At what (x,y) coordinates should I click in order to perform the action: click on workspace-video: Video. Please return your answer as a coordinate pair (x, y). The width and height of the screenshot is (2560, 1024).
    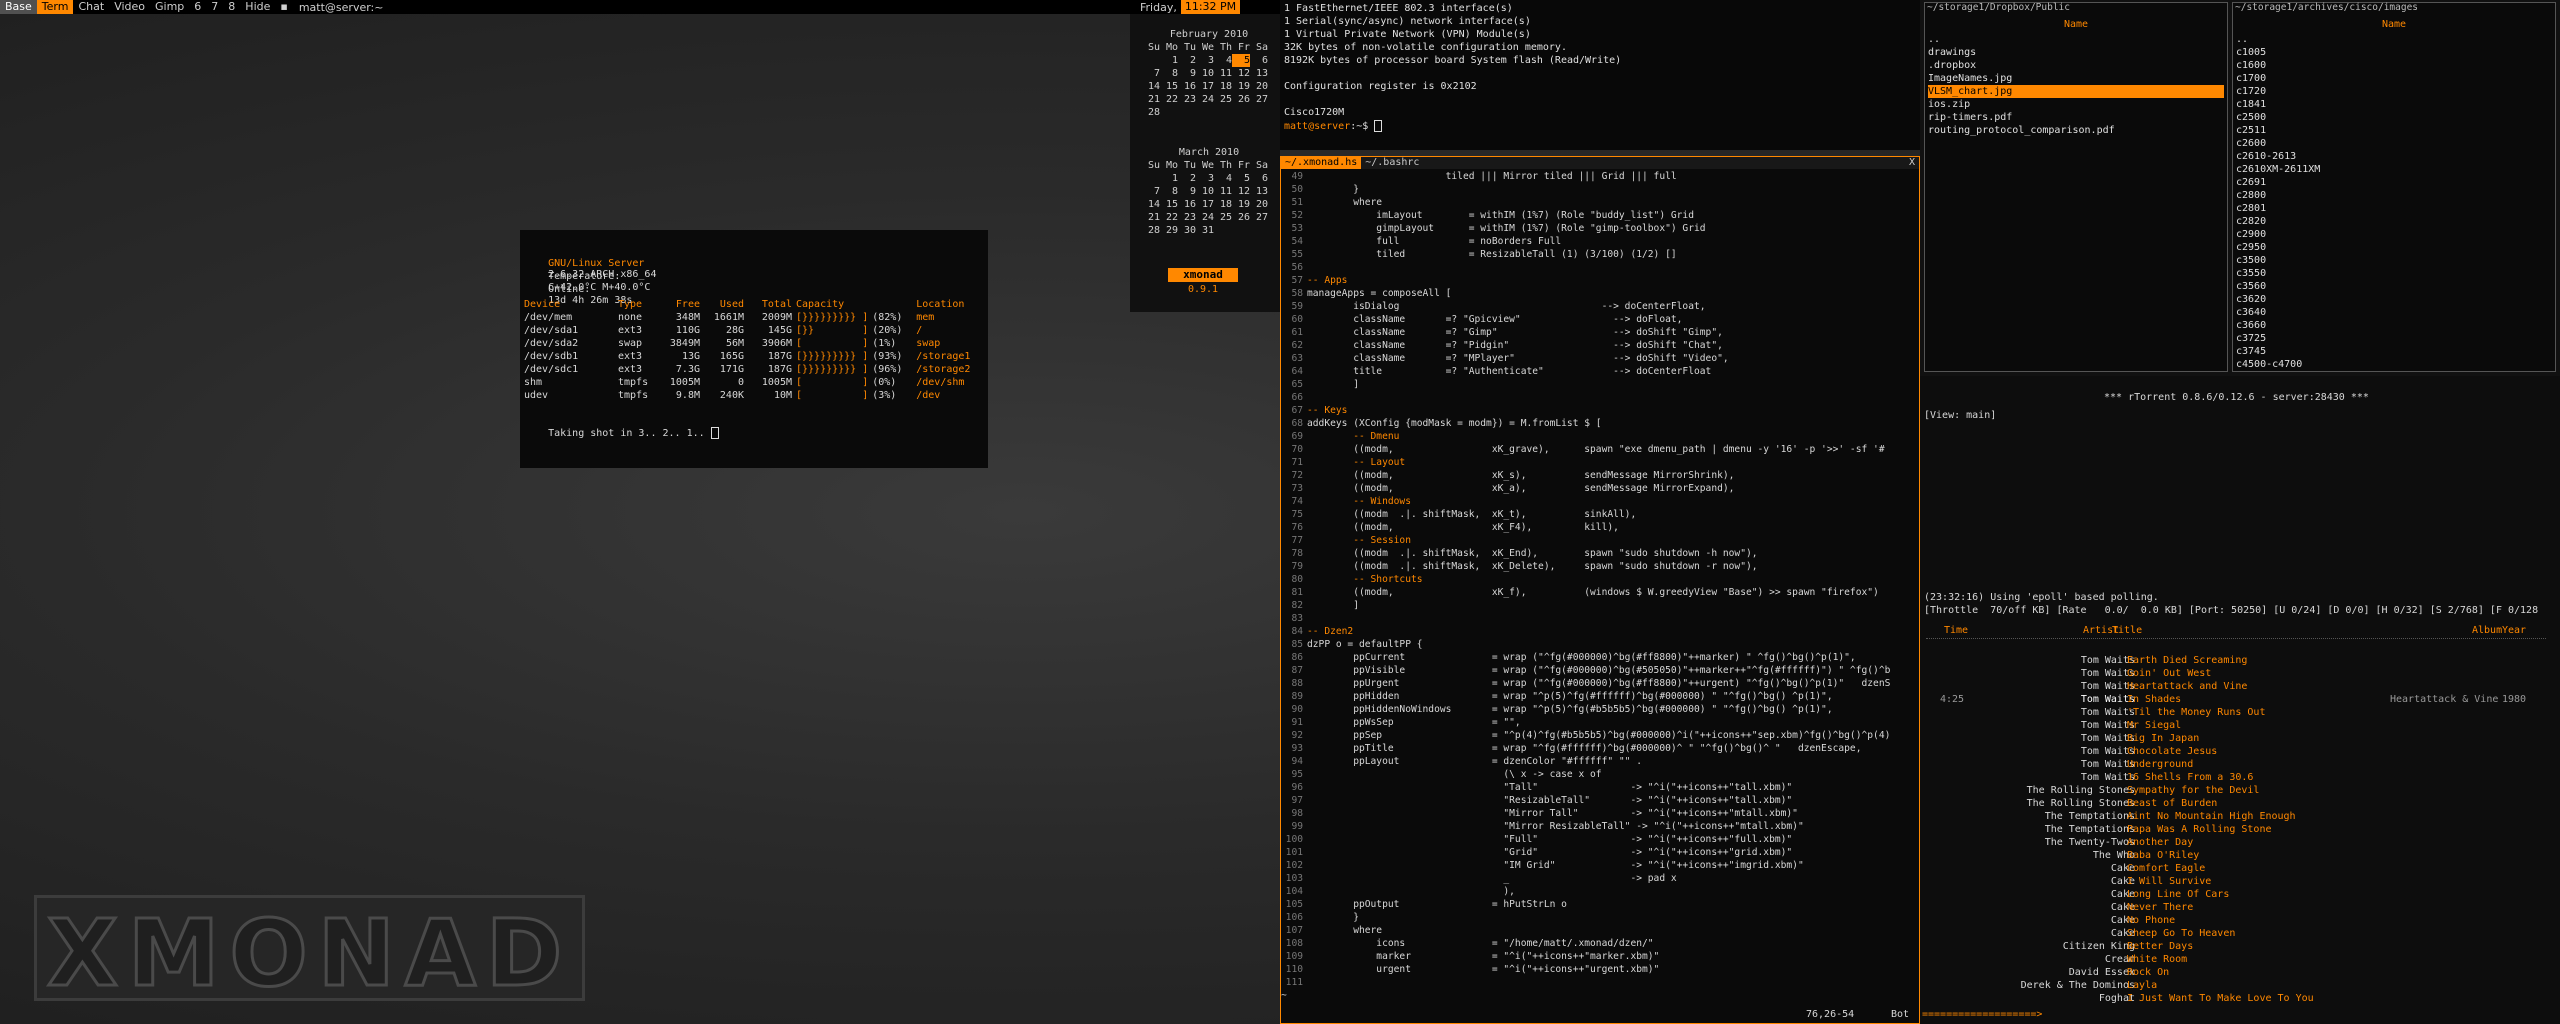
    Looking at the image, I should click on (129, 7).